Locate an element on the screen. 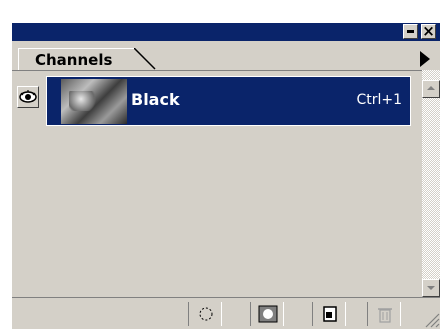  delete-channel-button is located at coordinates (384, 314).